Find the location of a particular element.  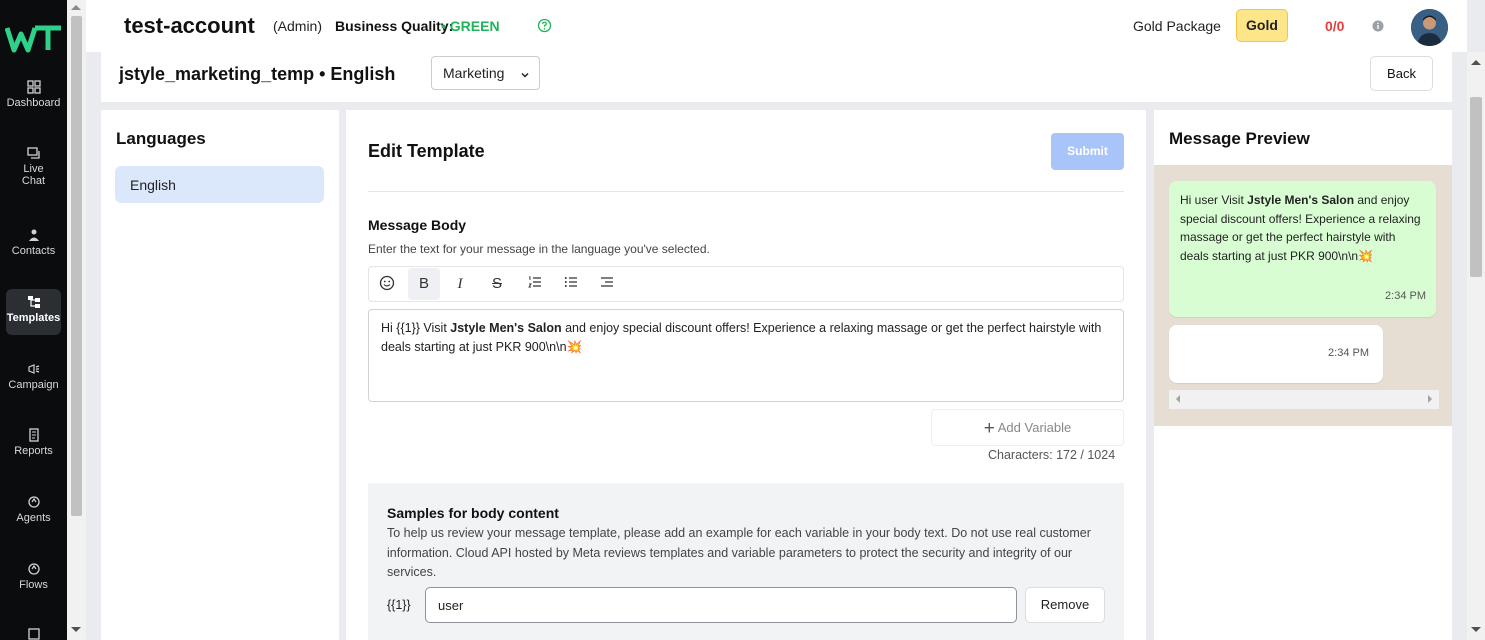

italic-icon: I is located at coordinates (460, 284).